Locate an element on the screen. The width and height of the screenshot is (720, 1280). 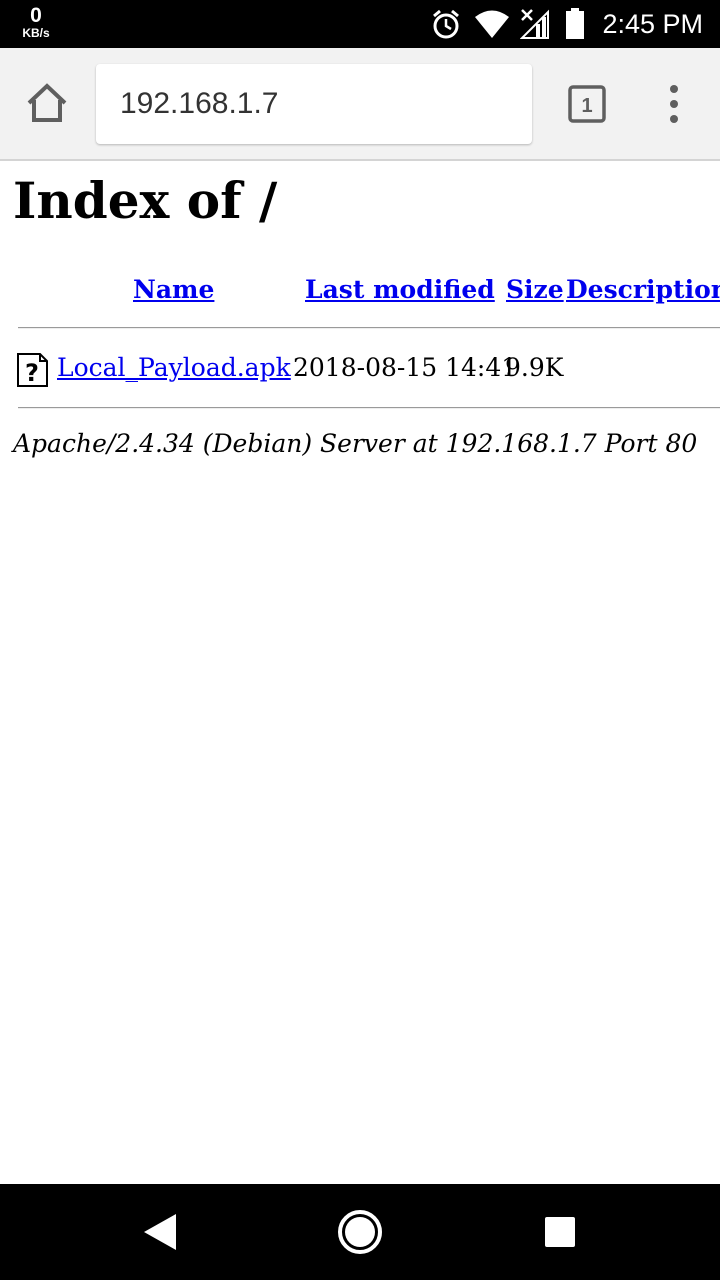
tab-count: 1 is located at coordinates (586, 106).